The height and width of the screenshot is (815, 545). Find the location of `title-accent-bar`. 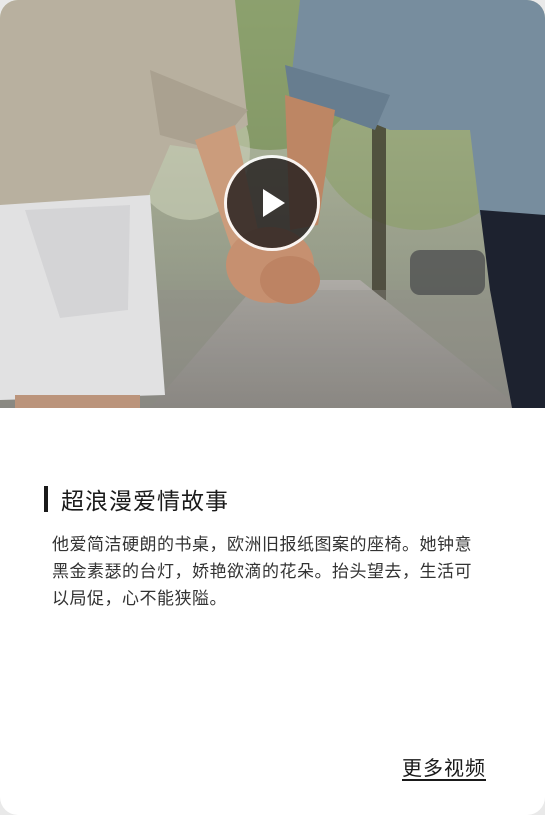

title-accent-bar is located at coordinates (46, 499).